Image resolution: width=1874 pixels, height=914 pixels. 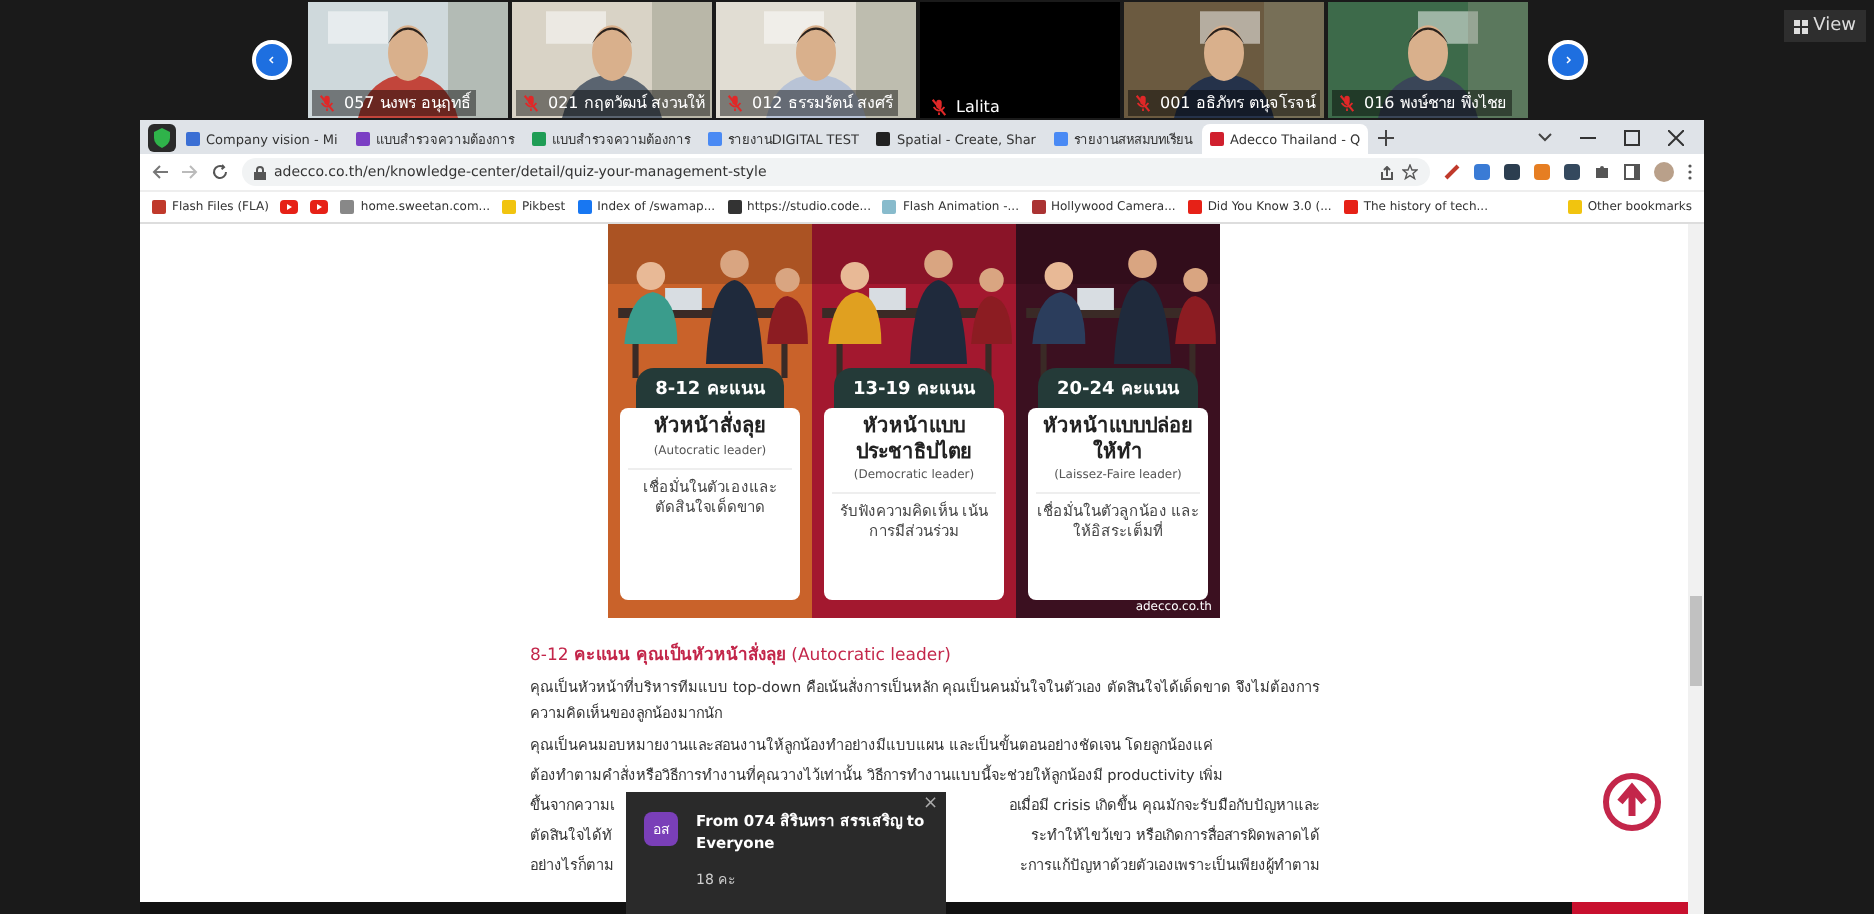 I want to click on chevron-left-icon, so click(x=272, y=60).